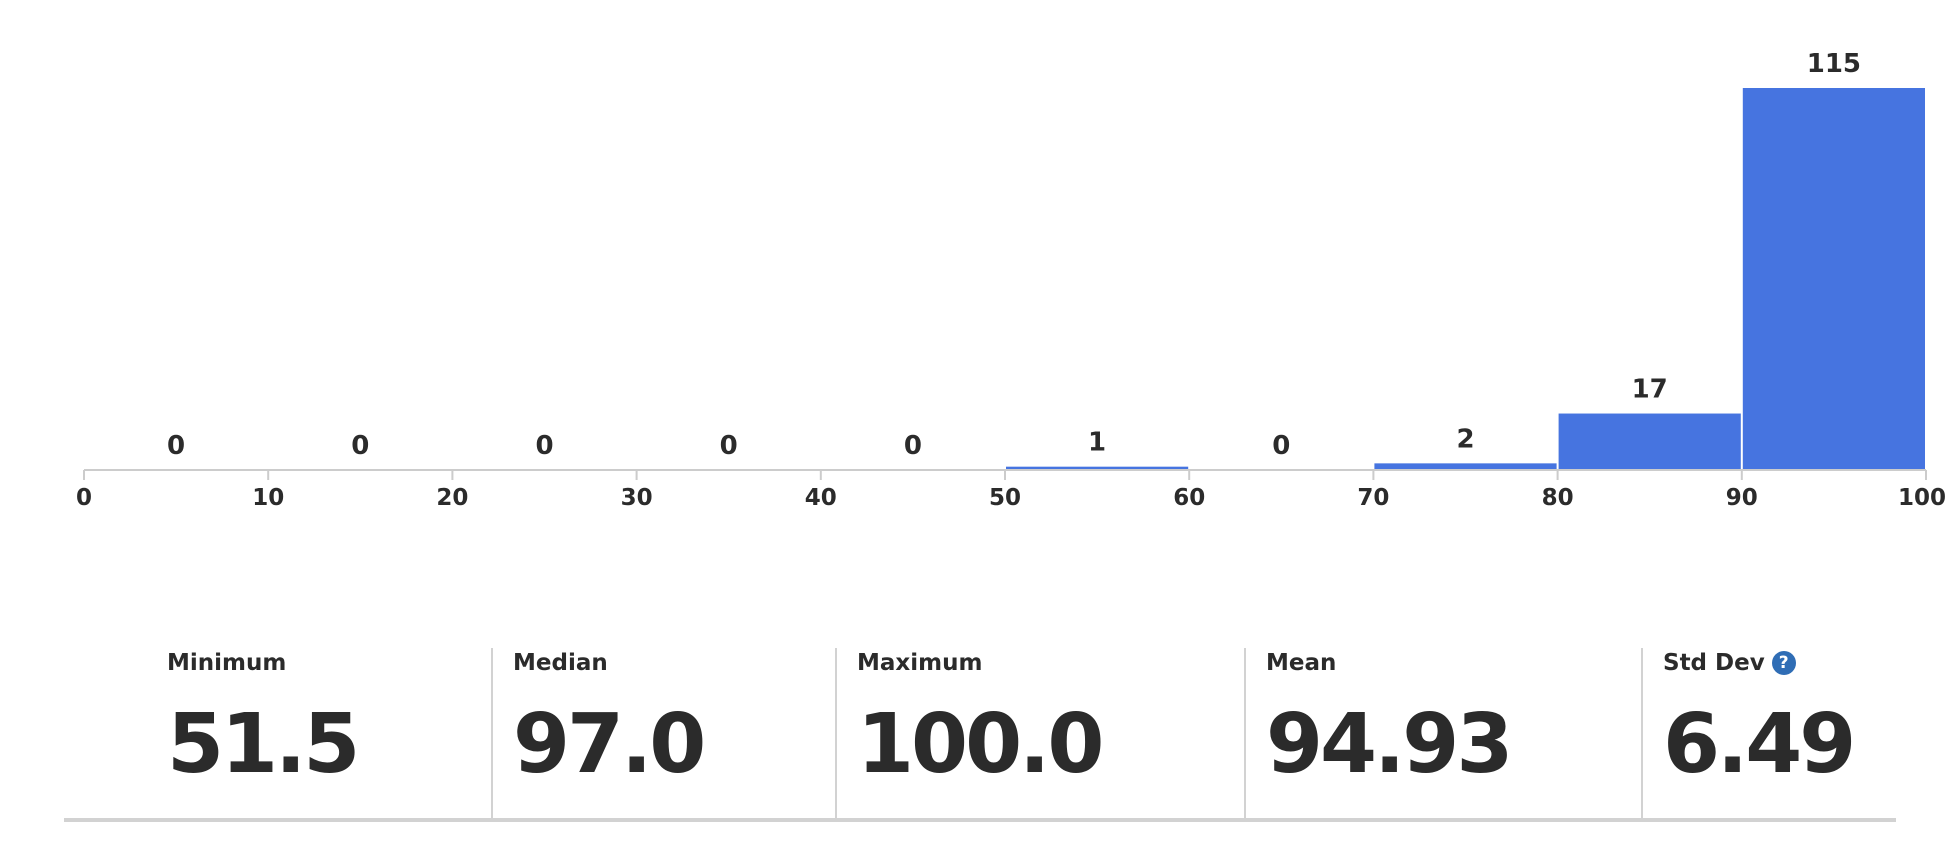 This screenshot has width=1950, height=850. I want to click on bar-count-label: 115, so click(1834, 64).